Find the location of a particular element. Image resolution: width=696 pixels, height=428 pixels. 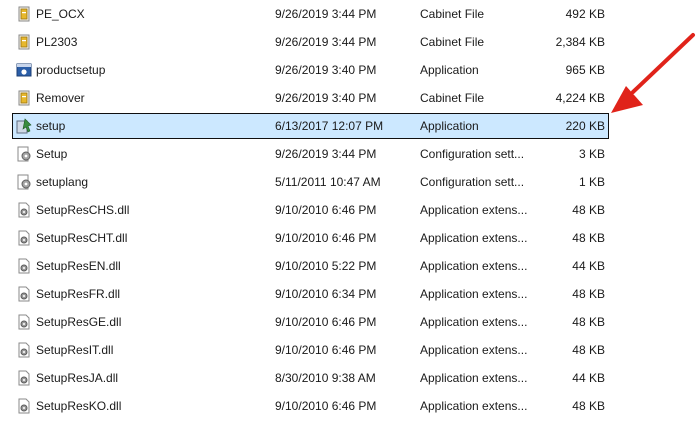

file-name: SetupResJA.dll is located at coordinates (77, 378).